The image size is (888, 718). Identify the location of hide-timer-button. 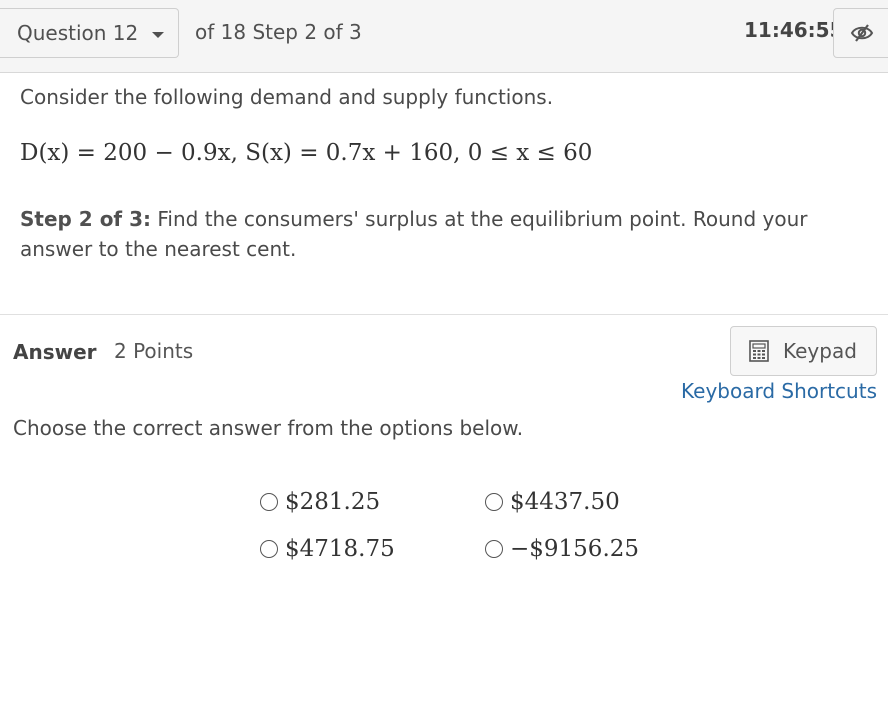
(860, 33).